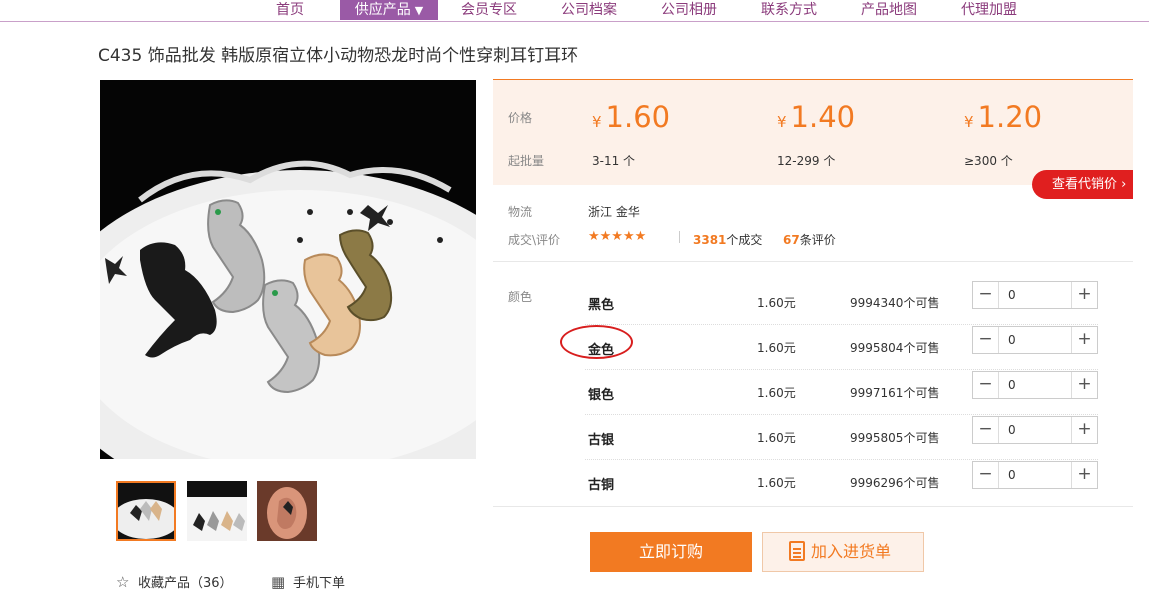  What do you see at coordinates (689, 10) in the screenshot?
I see `nav-item-company-album: 公司相册` at bounding box center [689, 10].